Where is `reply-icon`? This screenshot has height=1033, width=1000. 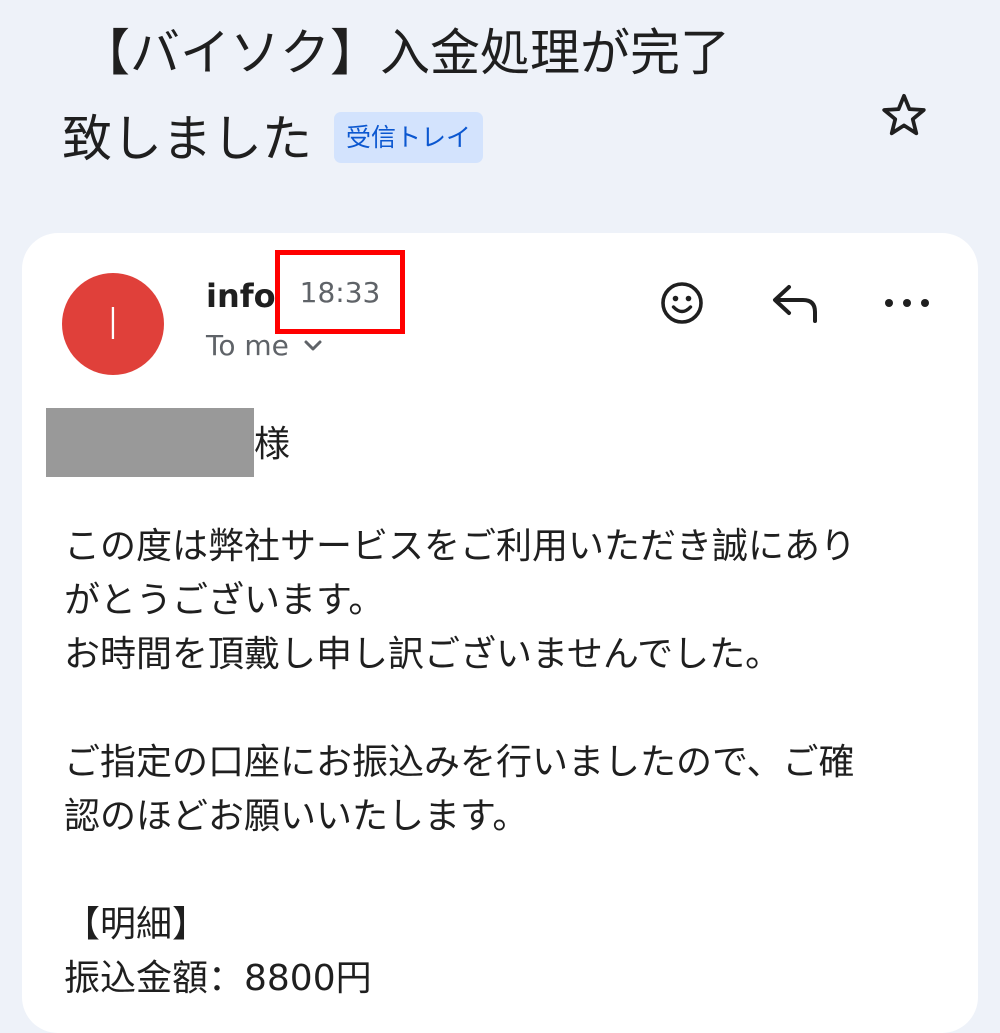
reply-icon is located at coordinates (795, 304).